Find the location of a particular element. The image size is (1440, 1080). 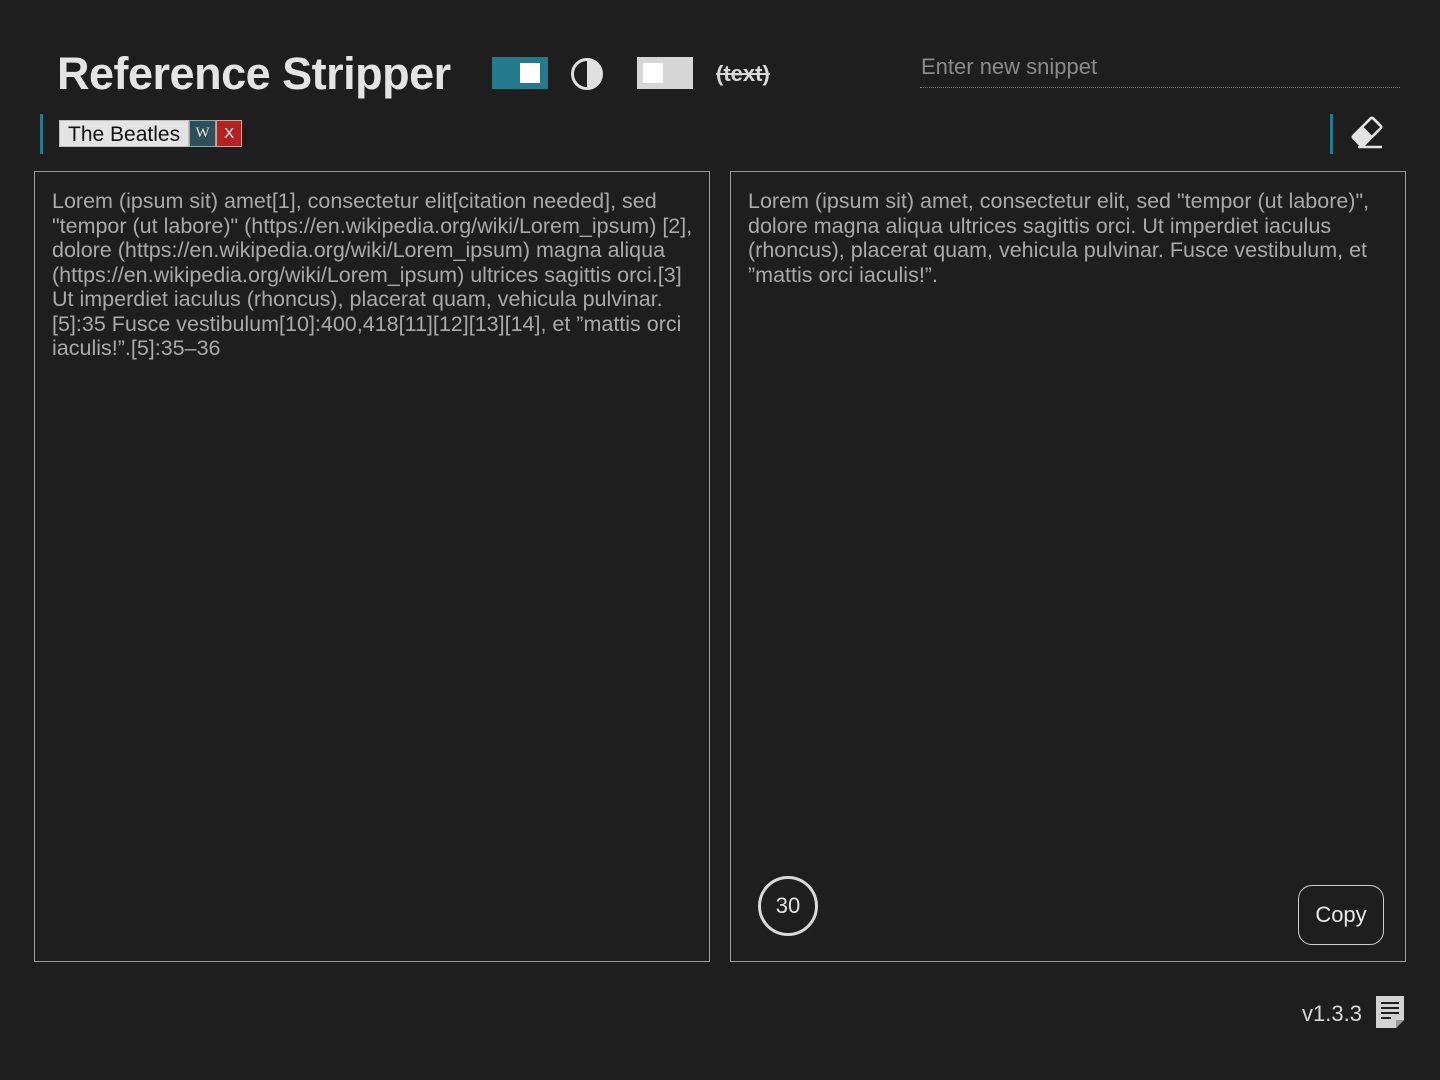

reference-counter: 30 is located at coordinates (788, 906).